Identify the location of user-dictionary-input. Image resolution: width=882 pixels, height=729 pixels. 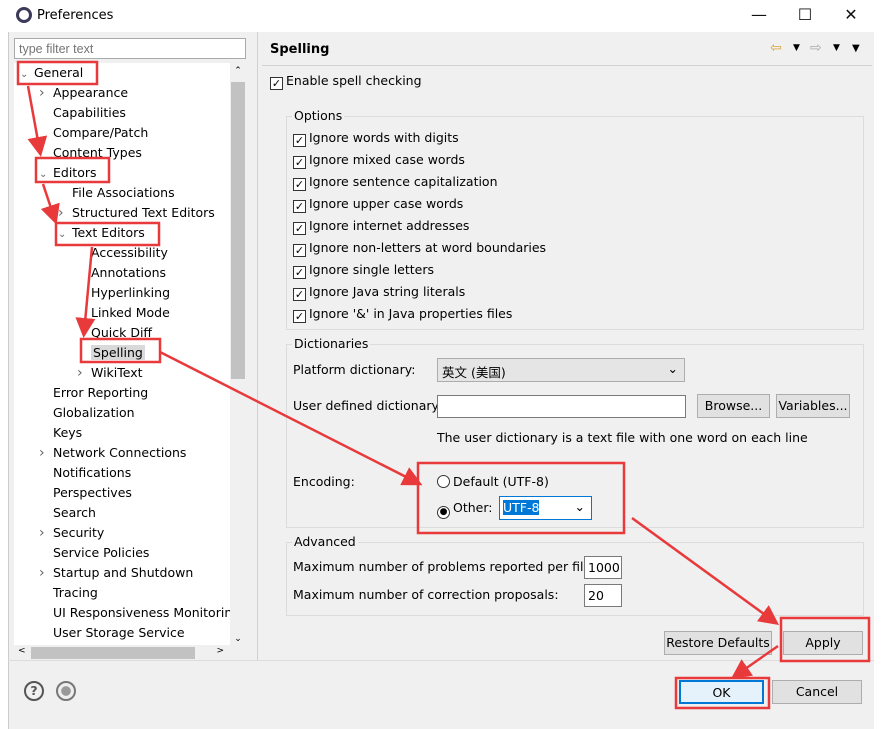
(561, 406).